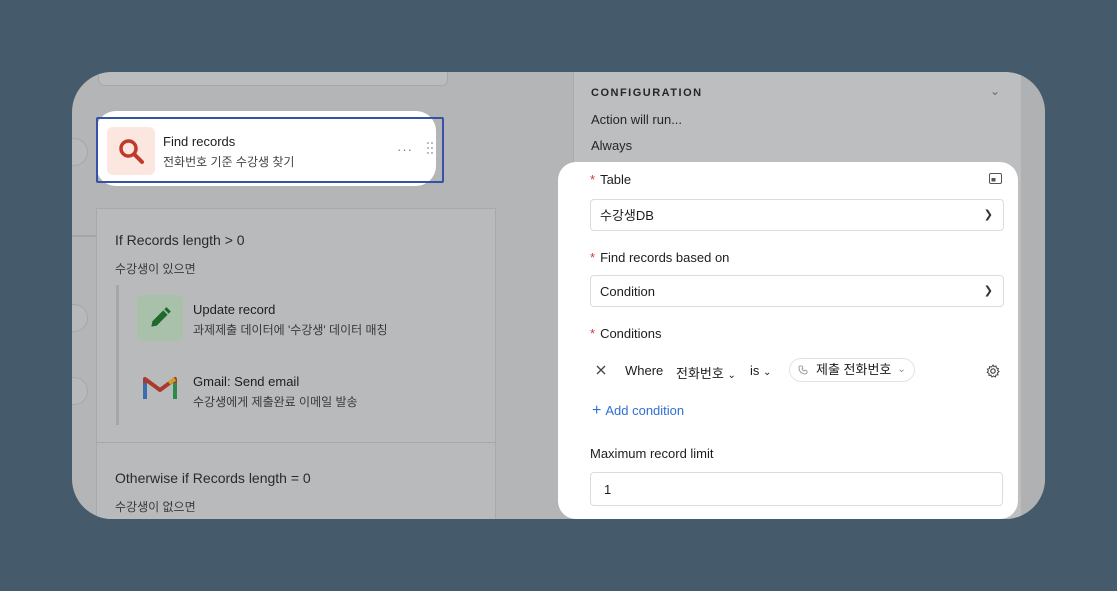 Image resolution: width=1117 pixels, height=591 pixels. What do you see at coordinates (234, 309) in the screenshot?
I see `step-title: Update record` at bounding box center [234, 309].